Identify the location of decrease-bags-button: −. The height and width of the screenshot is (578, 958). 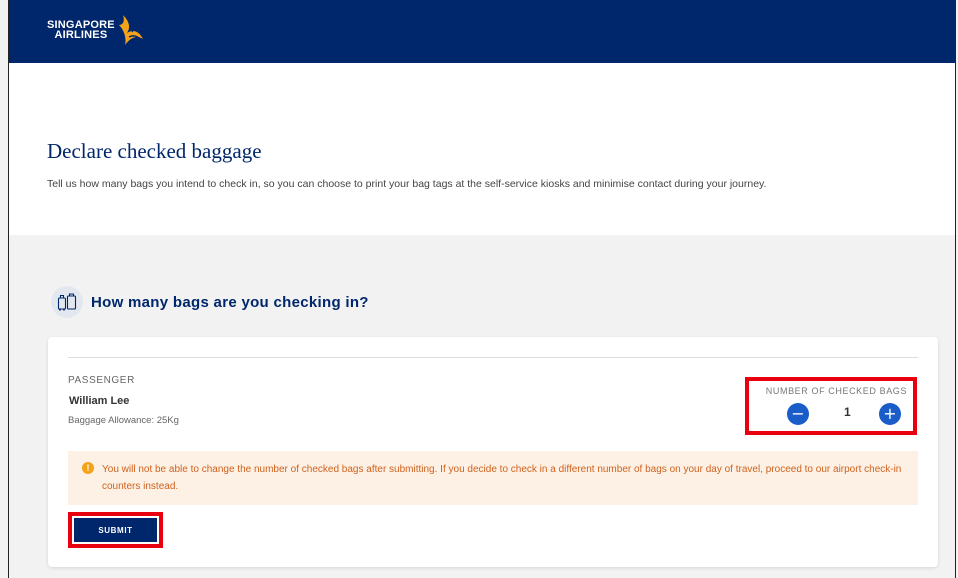
(798, 414).